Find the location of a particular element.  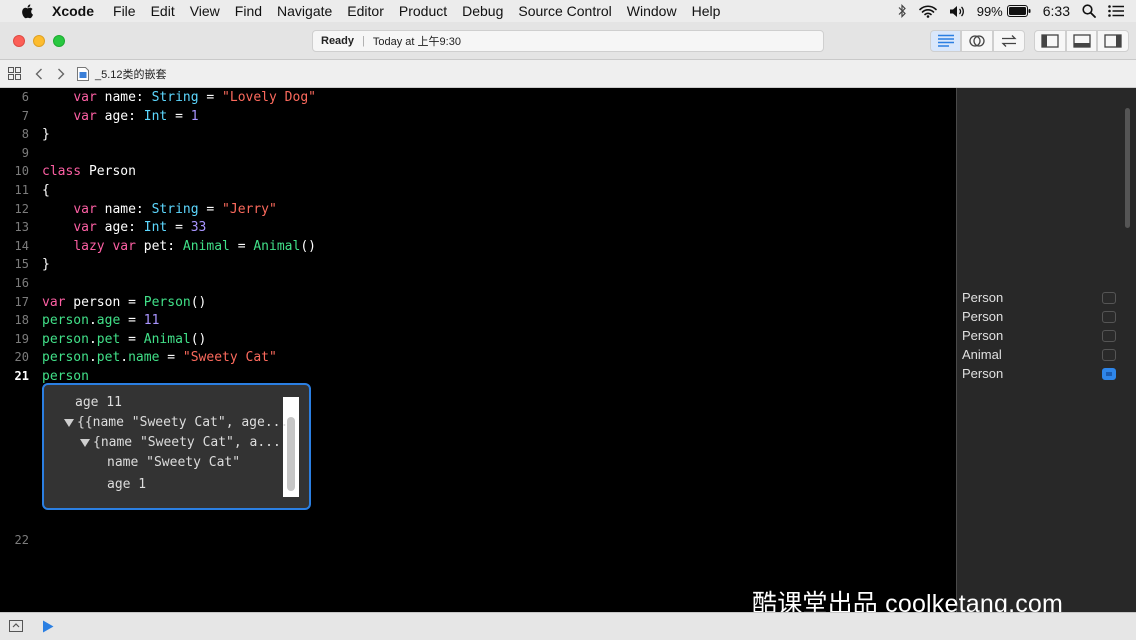

jump-bar: _5.12类的嵌套 is located at coordinates (568, 74).